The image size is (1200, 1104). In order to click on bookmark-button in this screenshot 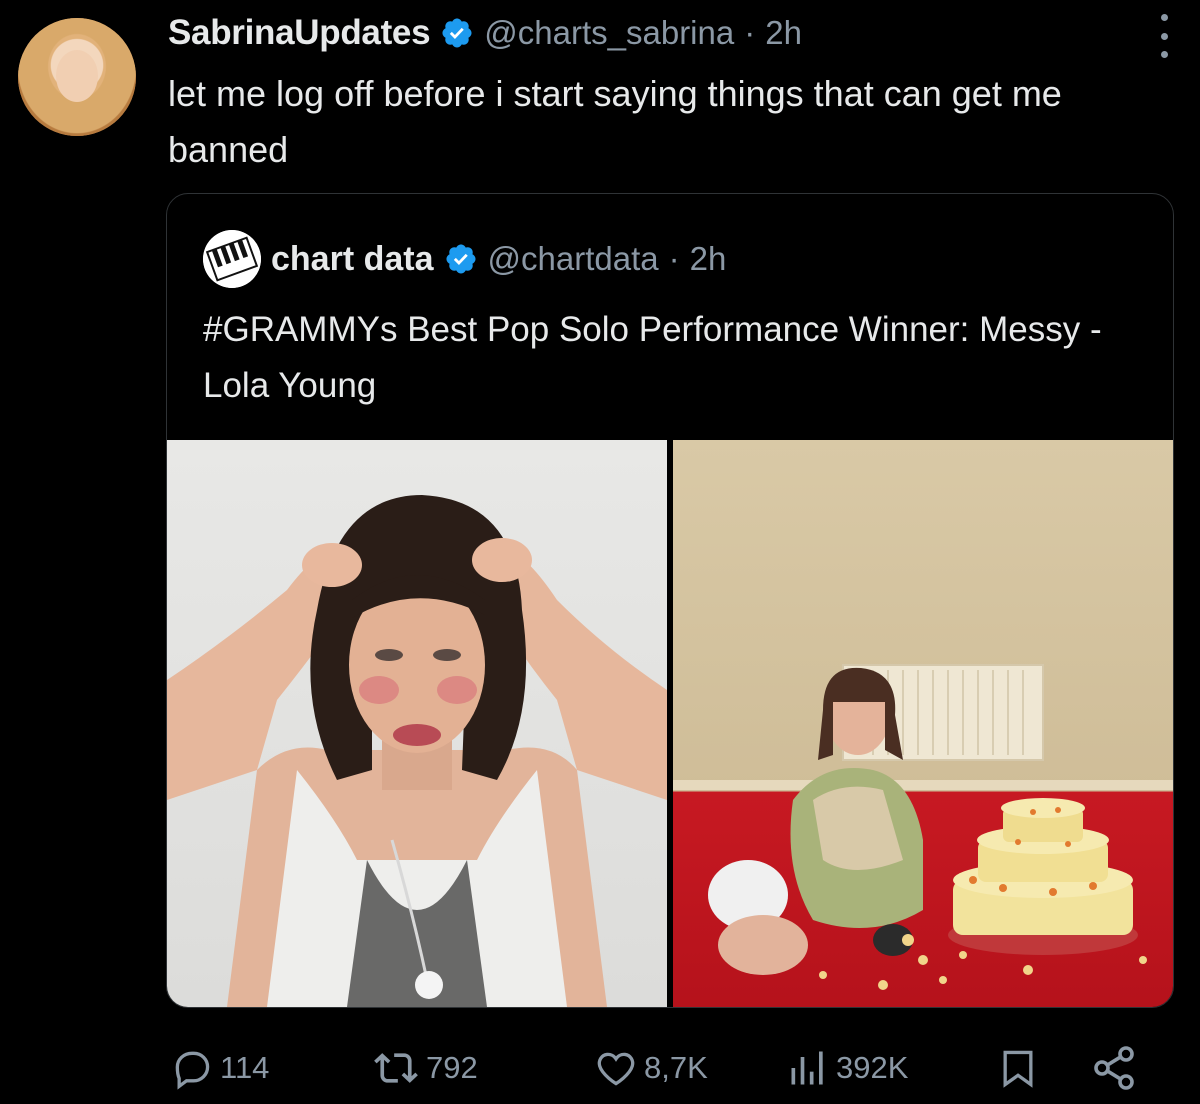, I will do `click(1018, 1068)`.